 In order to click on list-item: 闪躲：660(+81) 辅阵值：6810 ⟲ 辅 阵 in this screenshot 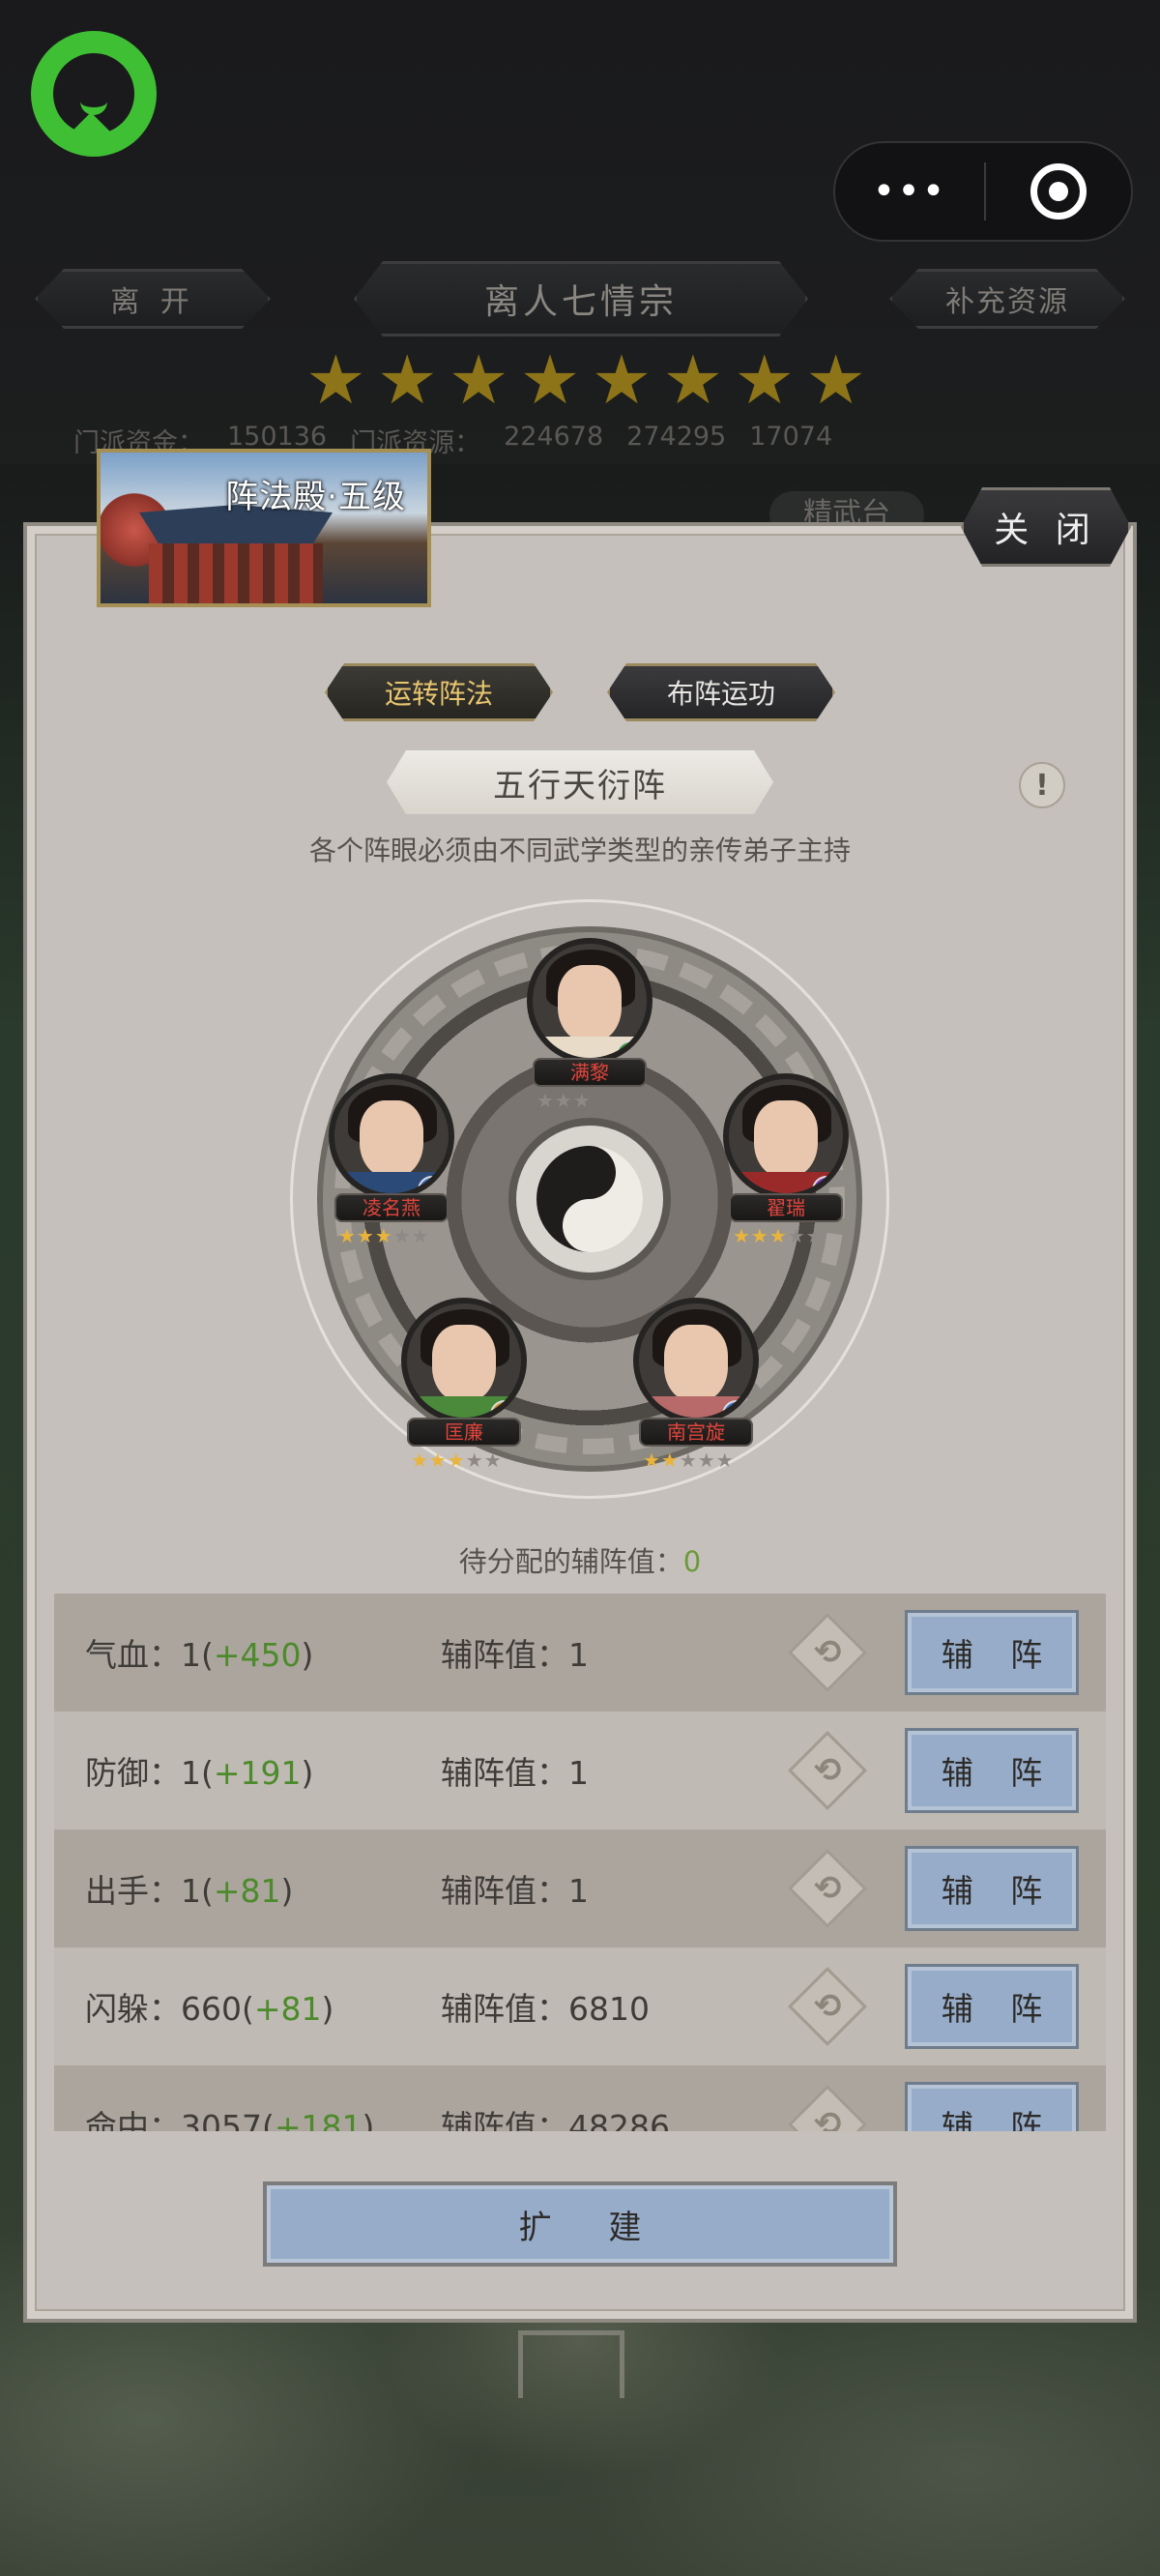, I will do `click(580, 2006)`.